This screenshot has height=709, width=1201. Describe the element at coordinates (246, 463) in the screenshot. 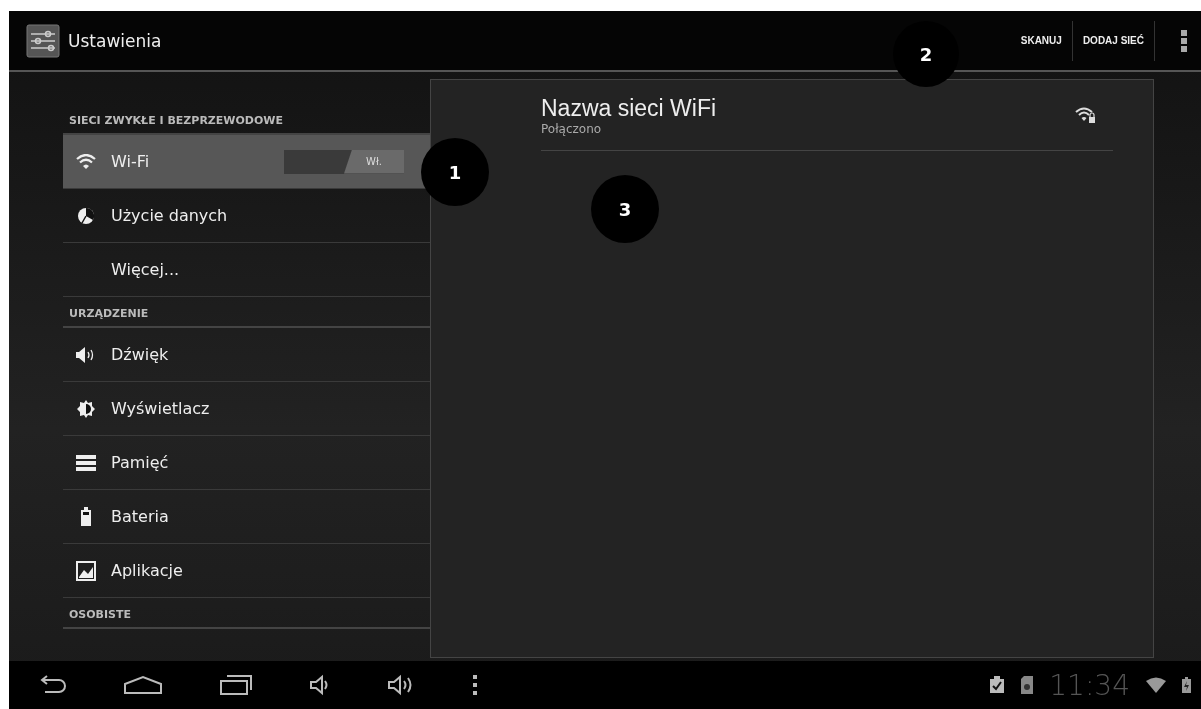

I see `settings-item: Pamięć` at that location.